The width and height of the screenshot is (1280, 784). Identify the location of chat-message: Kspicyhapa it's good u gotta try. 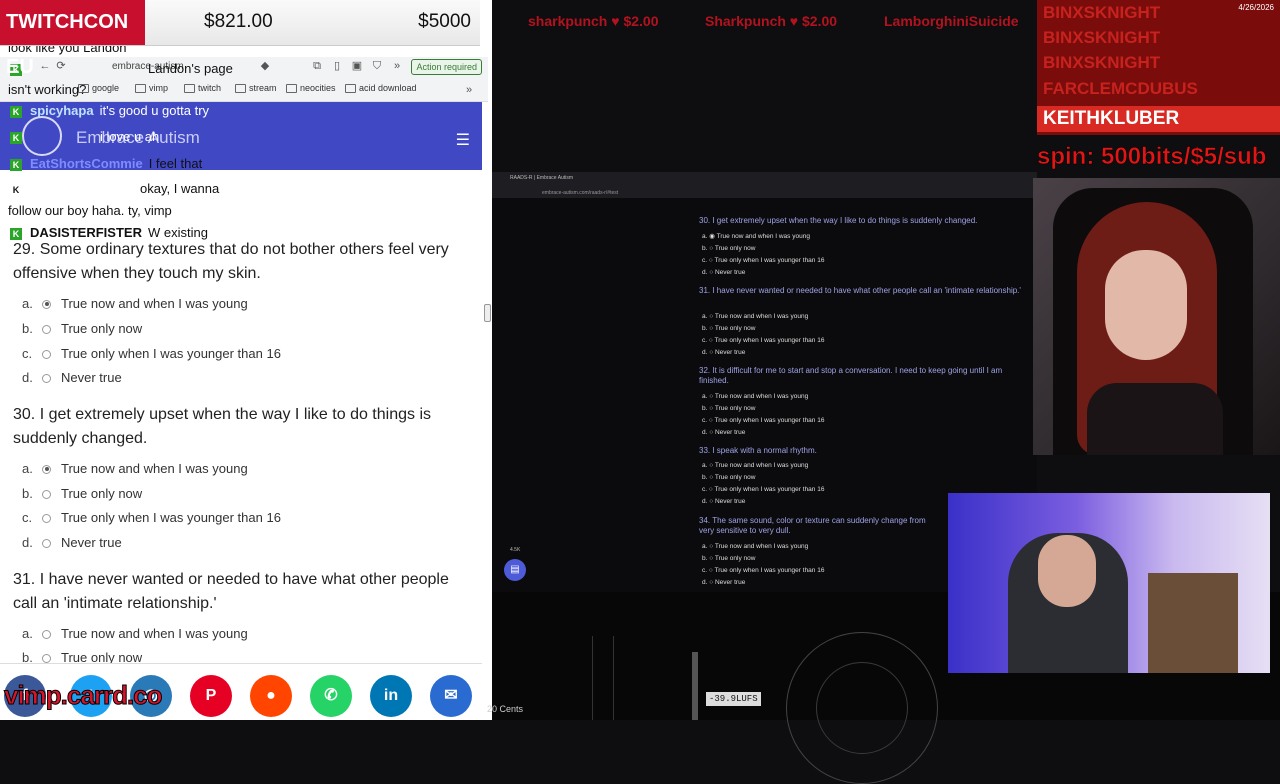
(109, 111).